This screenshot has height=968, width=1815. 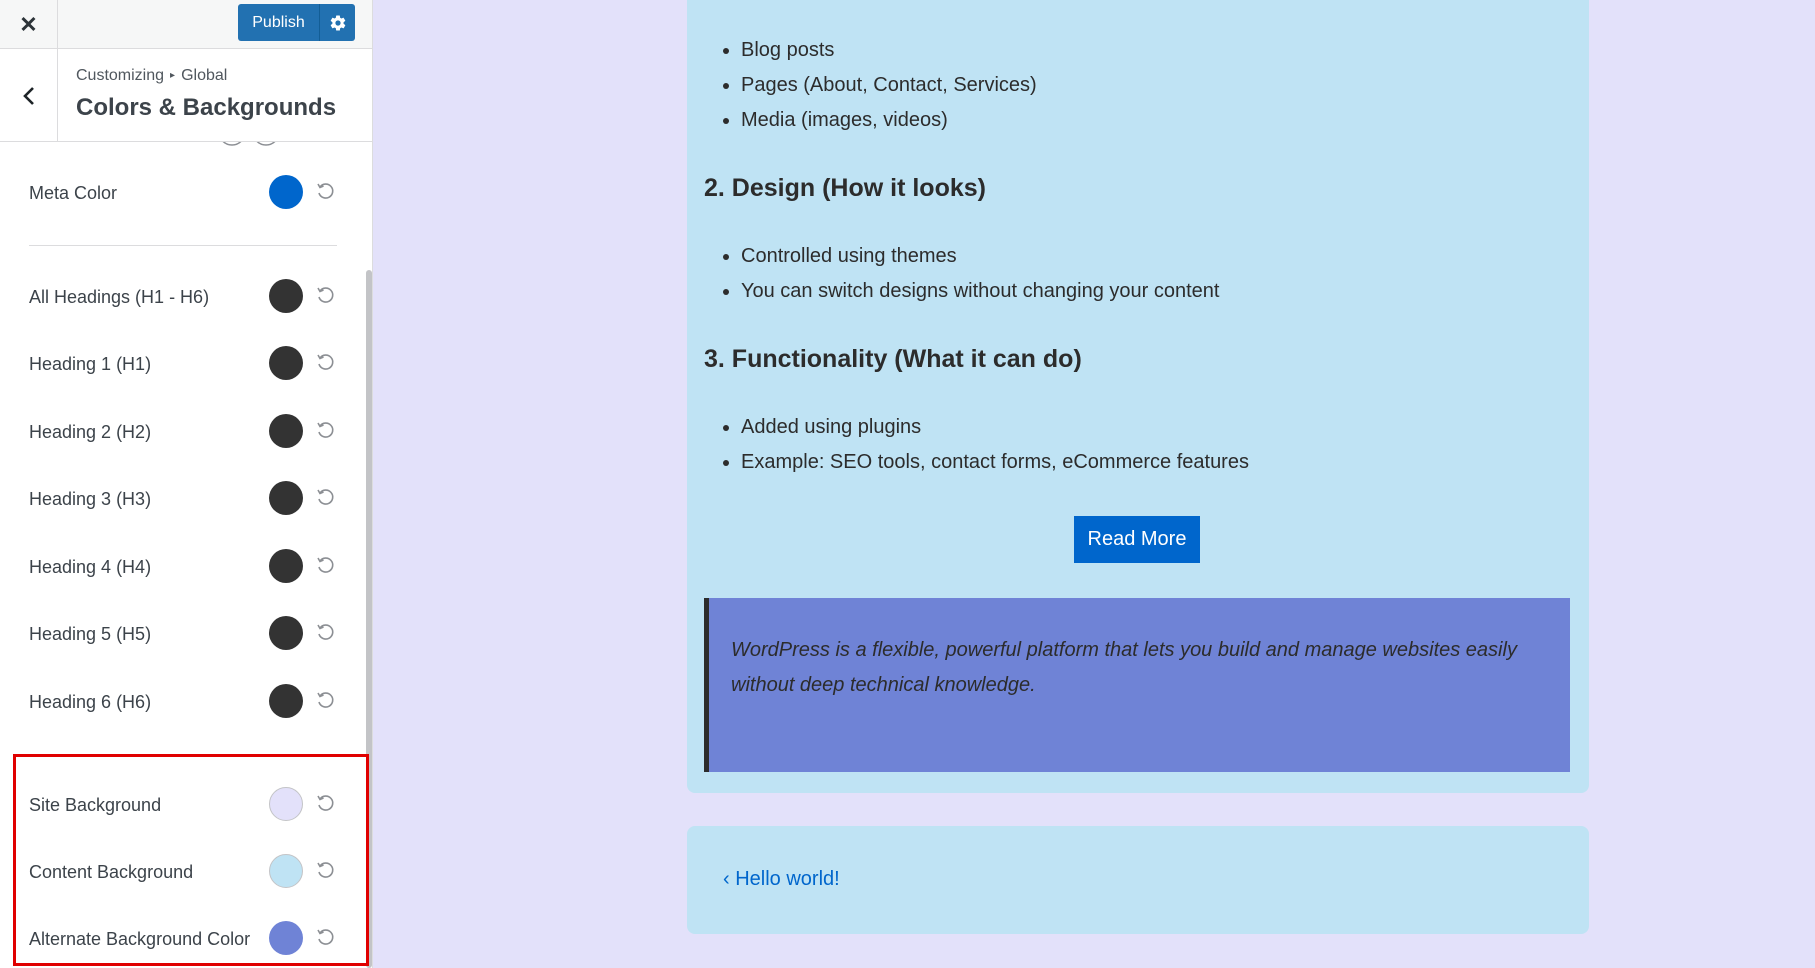 What do you see at coordinates (185, 567) in the screenshot?
I see `control-heading-4: Heading 4 (H4)` at bounding box center [185, 567].